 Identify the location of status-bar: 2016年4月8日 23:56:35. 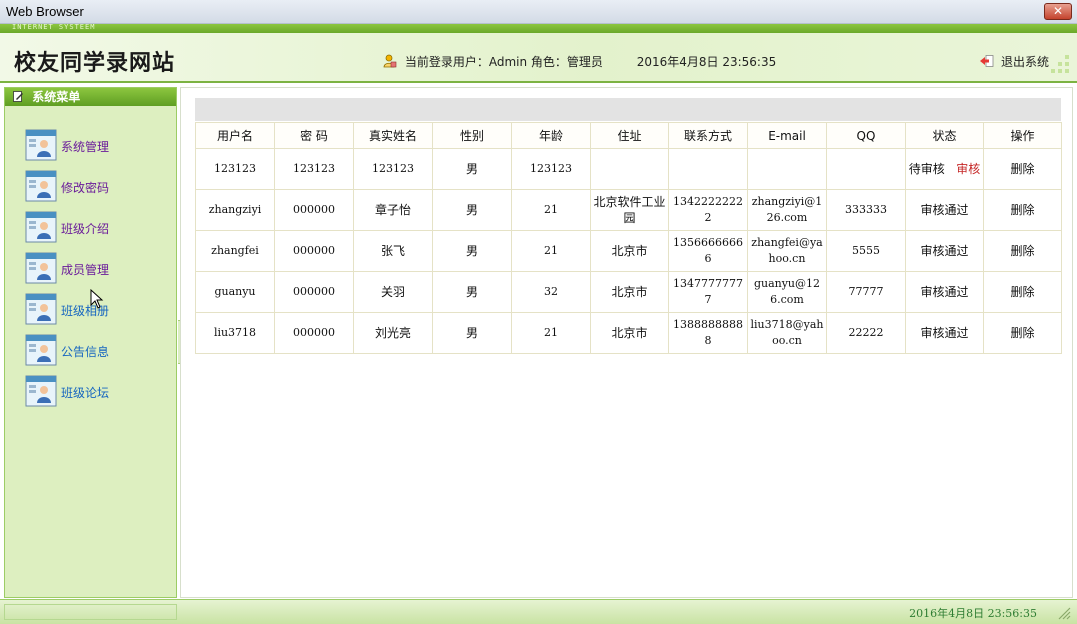
(538, 611).